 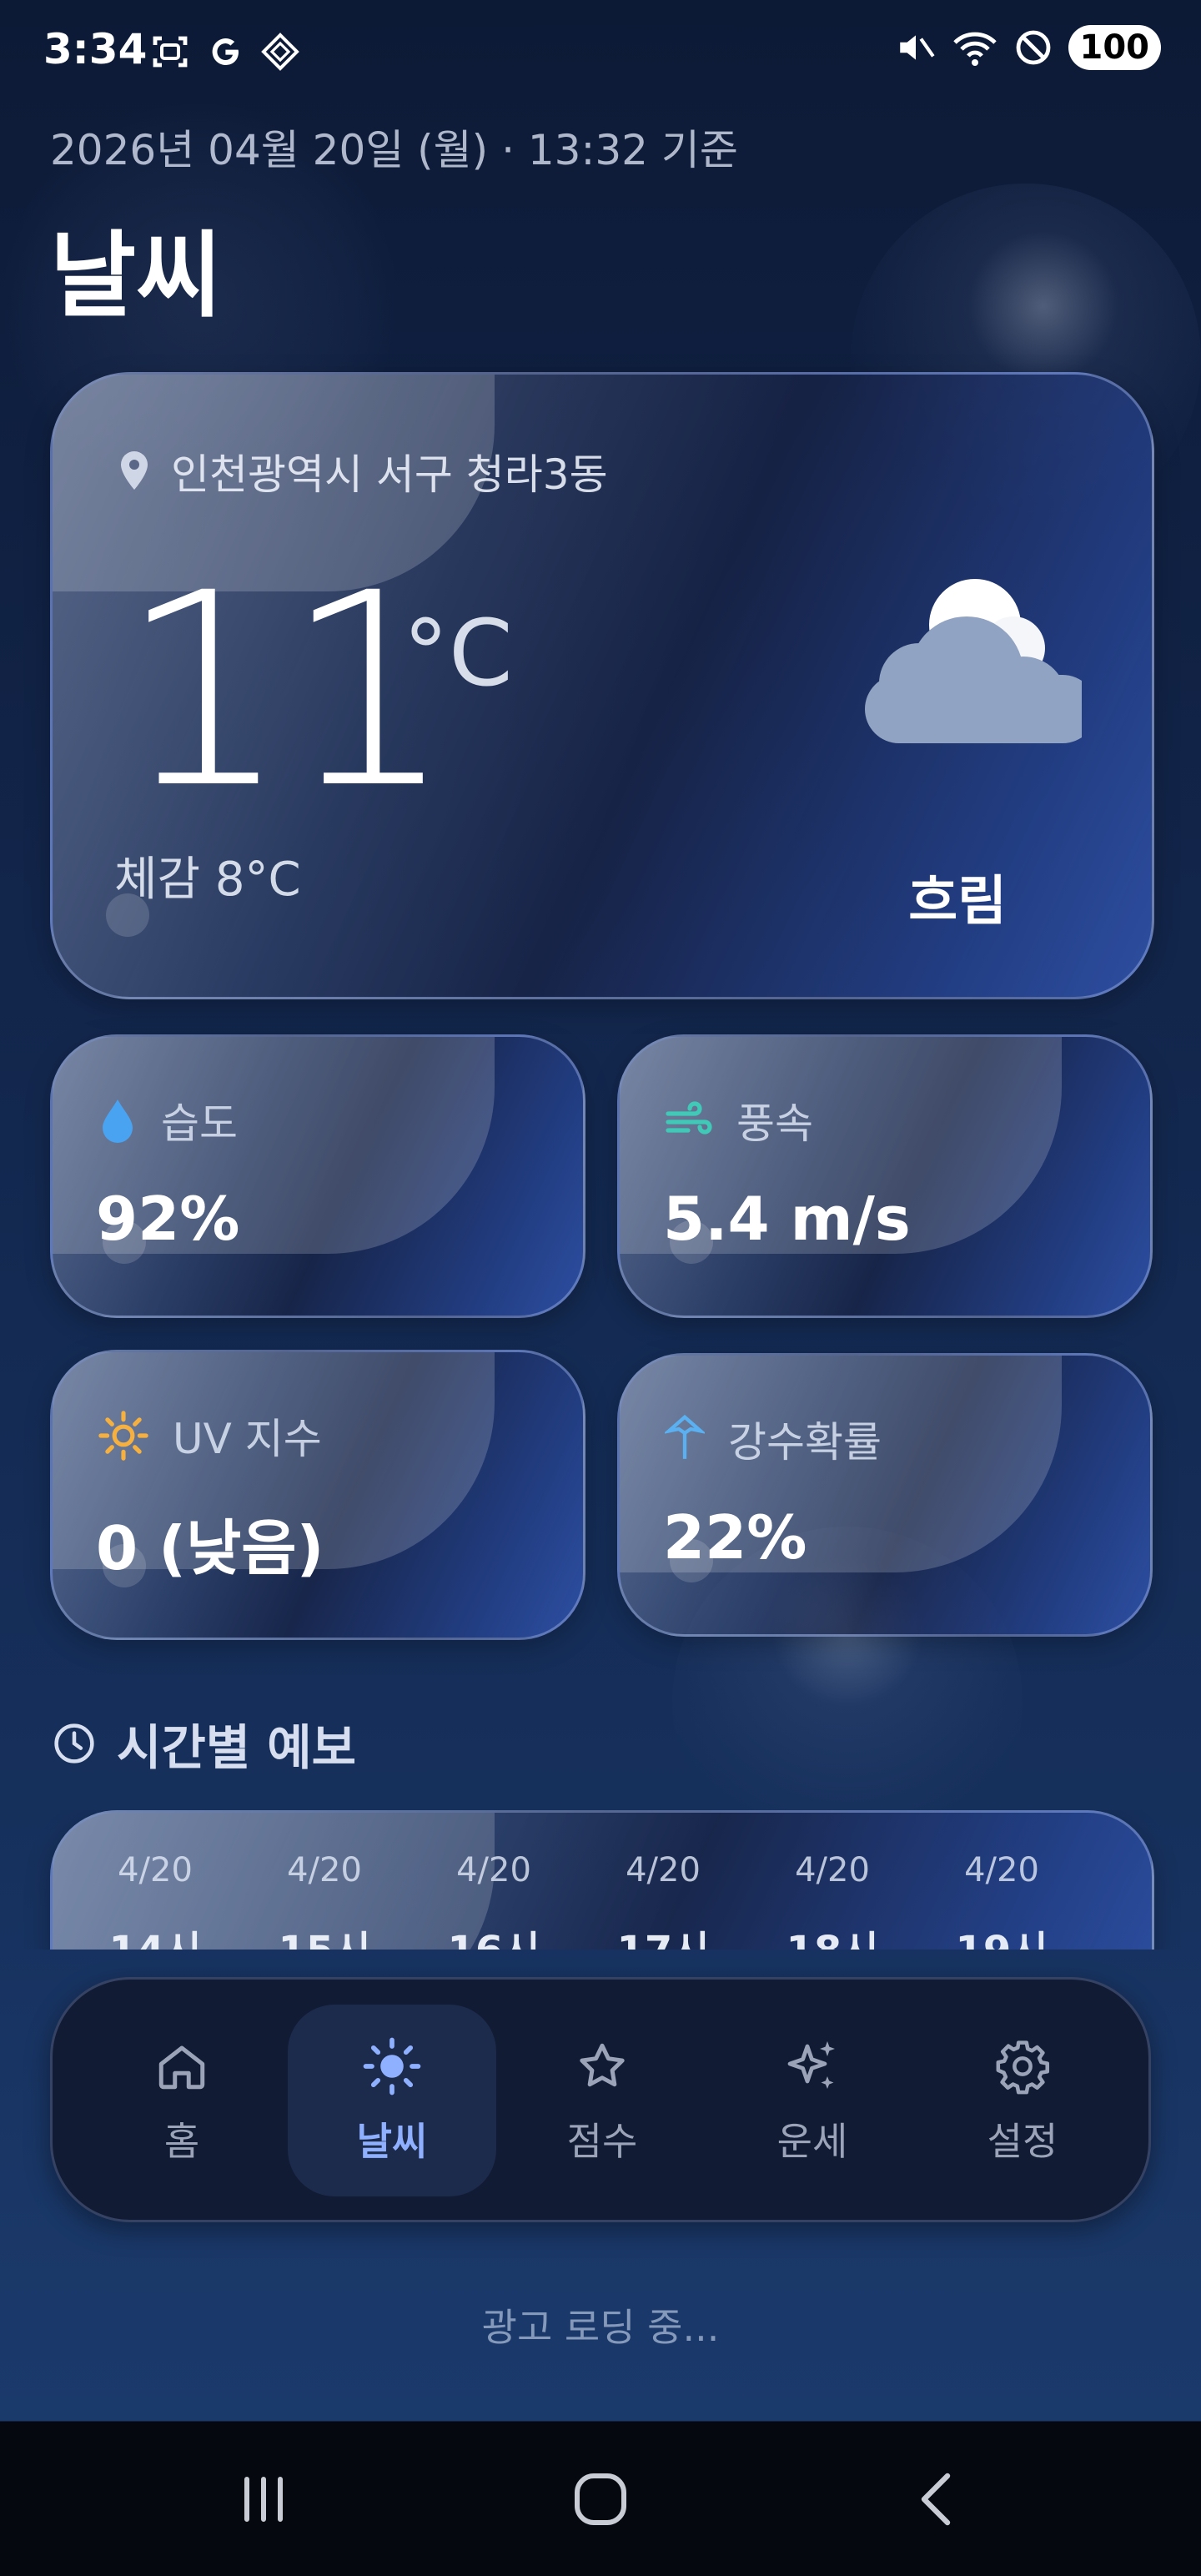 I want to click on nav-label: 홈, so click(x=182, y=2141).